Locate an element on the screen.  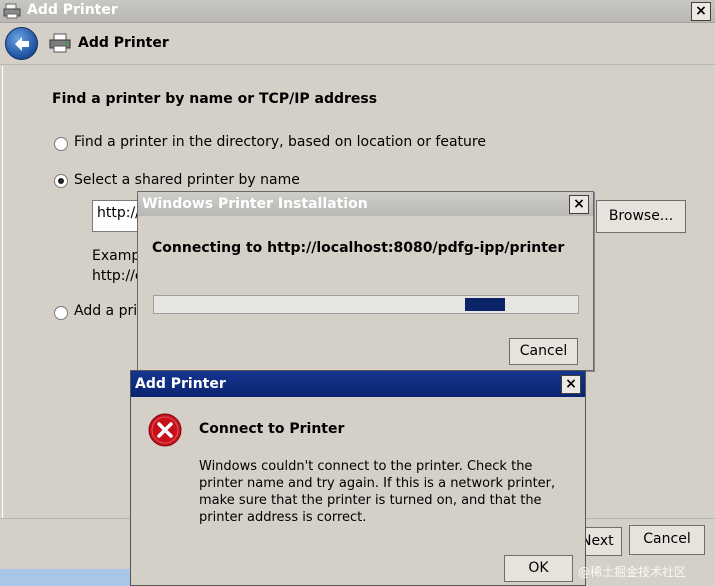
install-dialog-title: Windows Printer Installation is located at coordinates (255, 204).